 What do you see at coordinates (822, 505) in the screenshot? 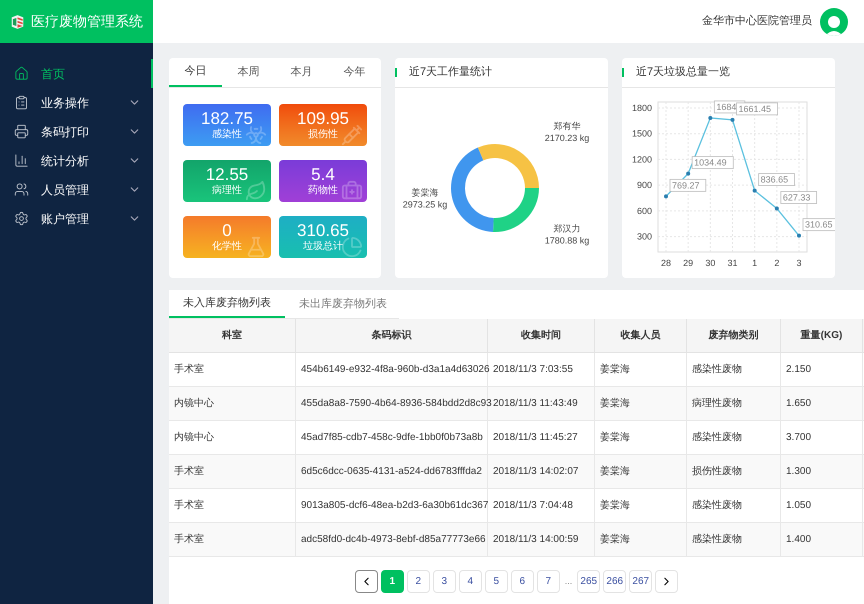
I see `table-cell: 1.050` at bounding box center [822, 505].